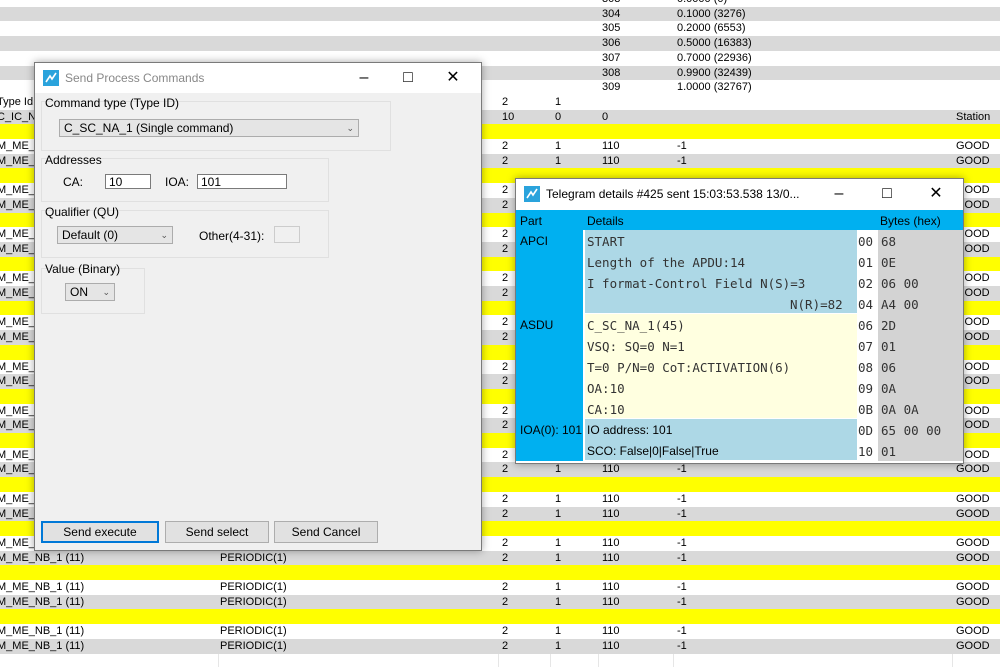  I want to click on col-part-header: Part, so click(531, 221).